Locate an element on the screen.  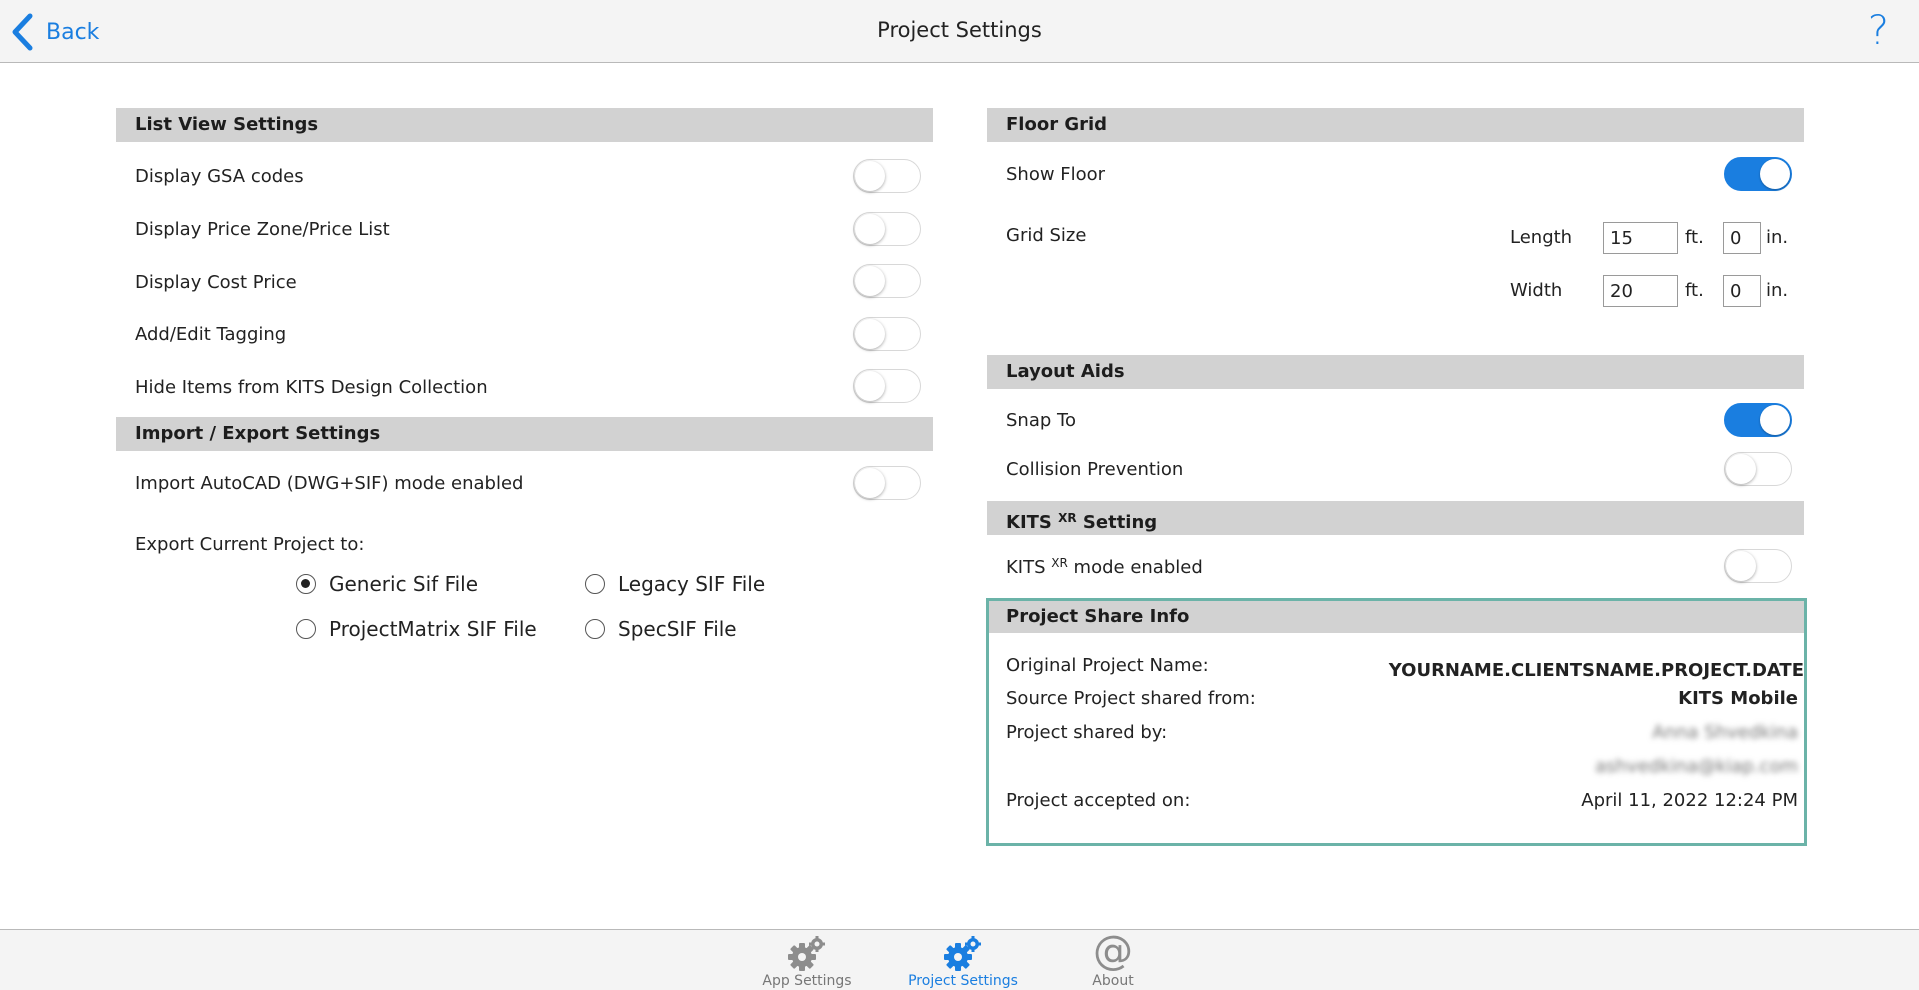
page-title: Project Settings is located at coordinates (959, 30).